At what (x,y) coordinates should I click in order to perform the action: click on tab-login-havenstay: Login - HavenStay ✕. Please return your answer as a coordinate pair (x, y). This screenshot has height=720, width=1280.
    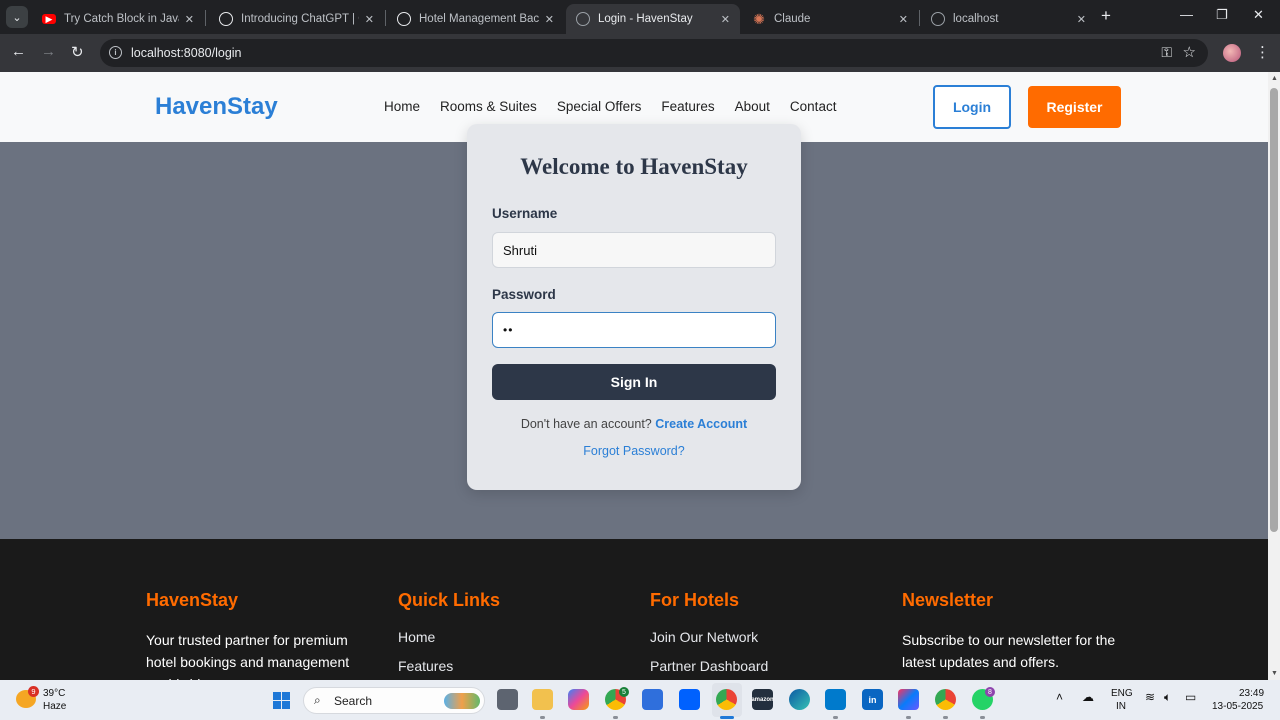
    Looking at the image, I should click on (653, 19).